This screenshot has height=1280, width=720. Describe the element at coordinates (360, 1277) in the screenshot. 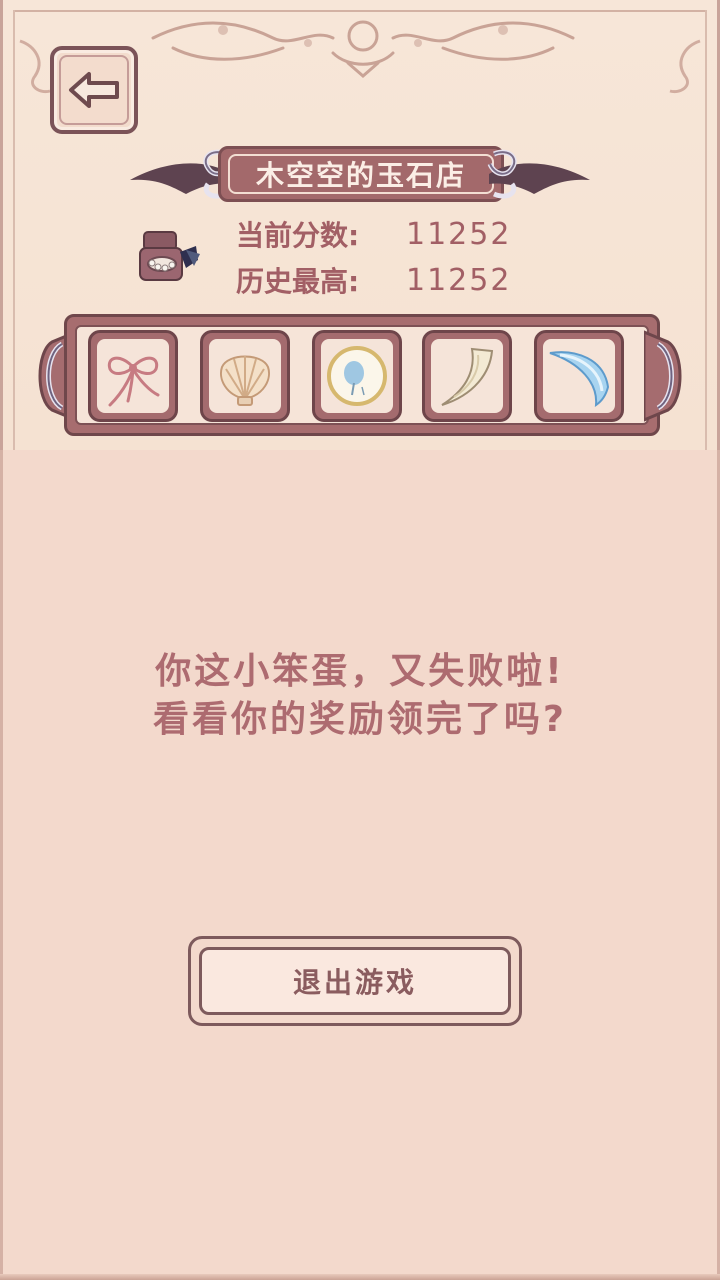

I see `bottom-edge` at that location.